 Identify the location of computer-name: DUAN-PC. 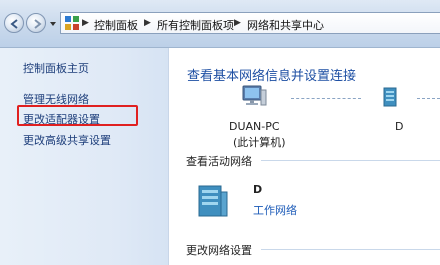
(254, 126).